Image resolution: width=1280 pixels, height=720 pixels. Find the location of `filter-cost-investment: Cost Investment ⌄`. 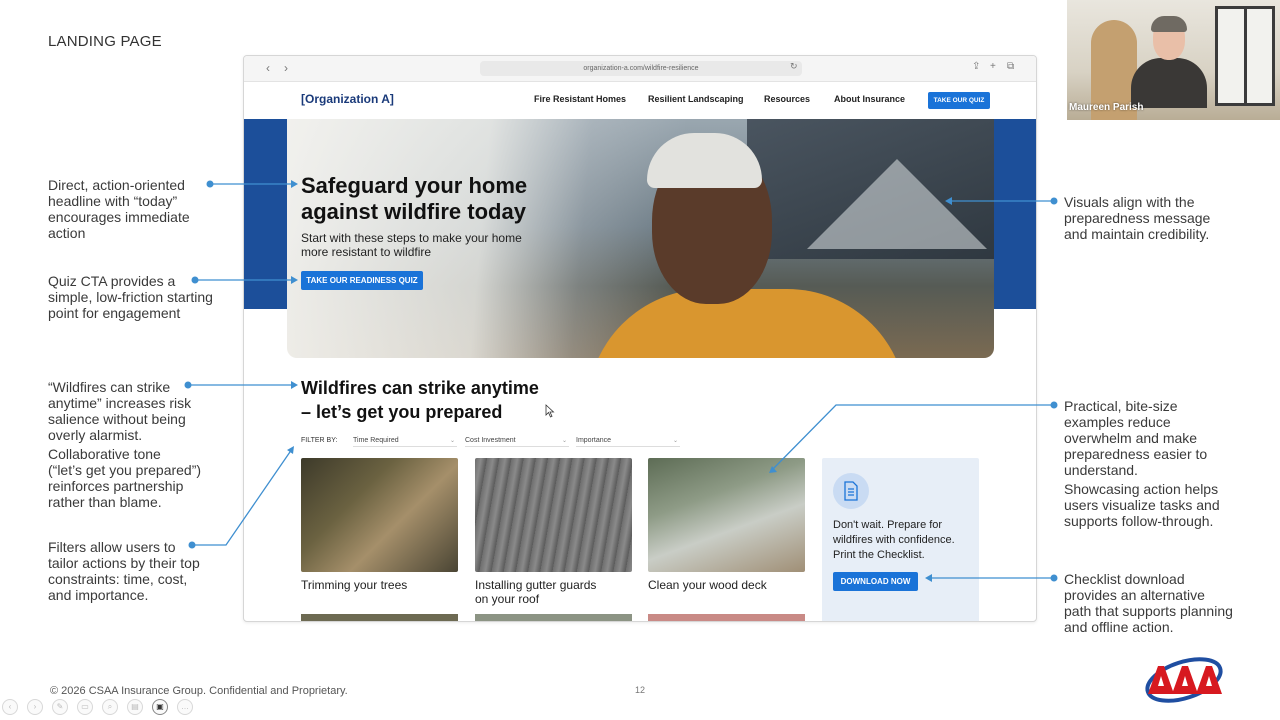

filter-cost-investment: Cost Investment ⌄ is located at coordinates (517, 441).